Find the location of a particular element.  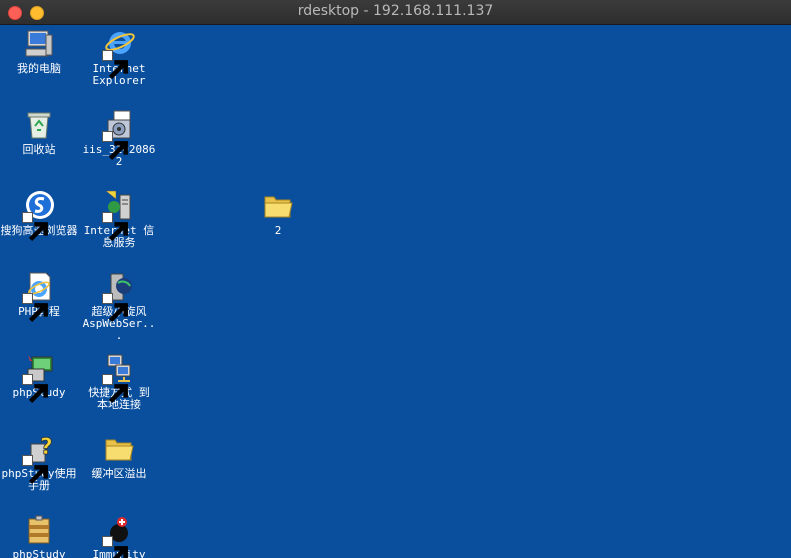

internet-explorer-icon is located at coordinates (119, 53).